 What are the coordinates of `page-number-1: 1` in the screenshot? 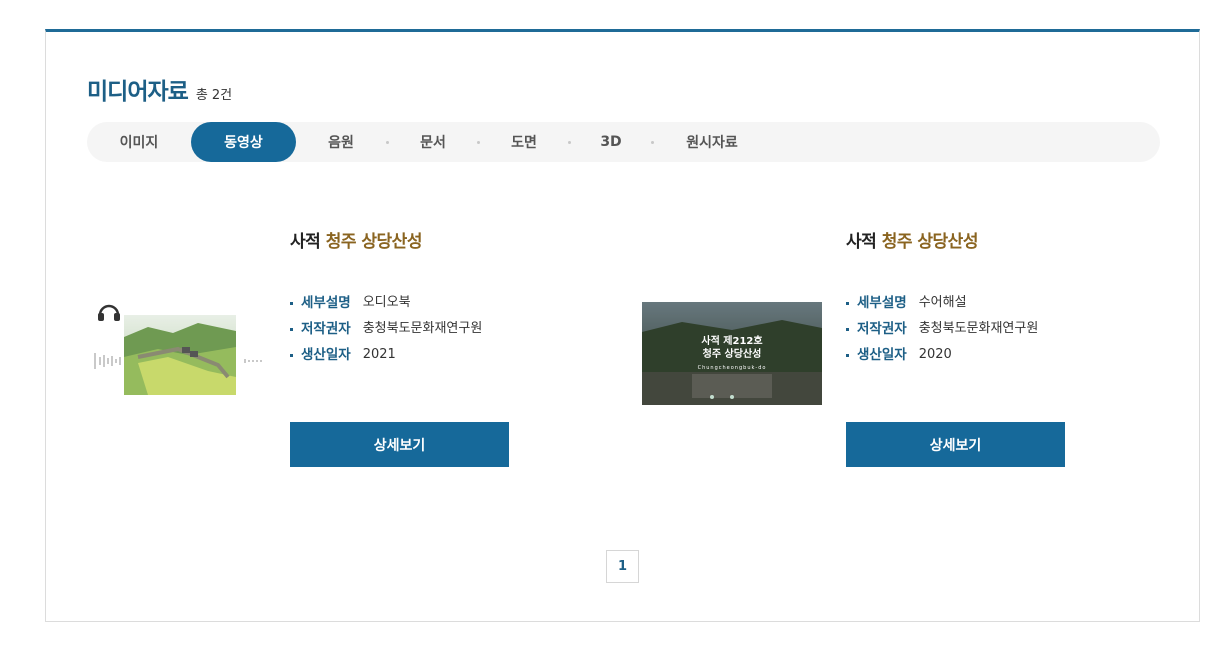 It's located at (622, 566).